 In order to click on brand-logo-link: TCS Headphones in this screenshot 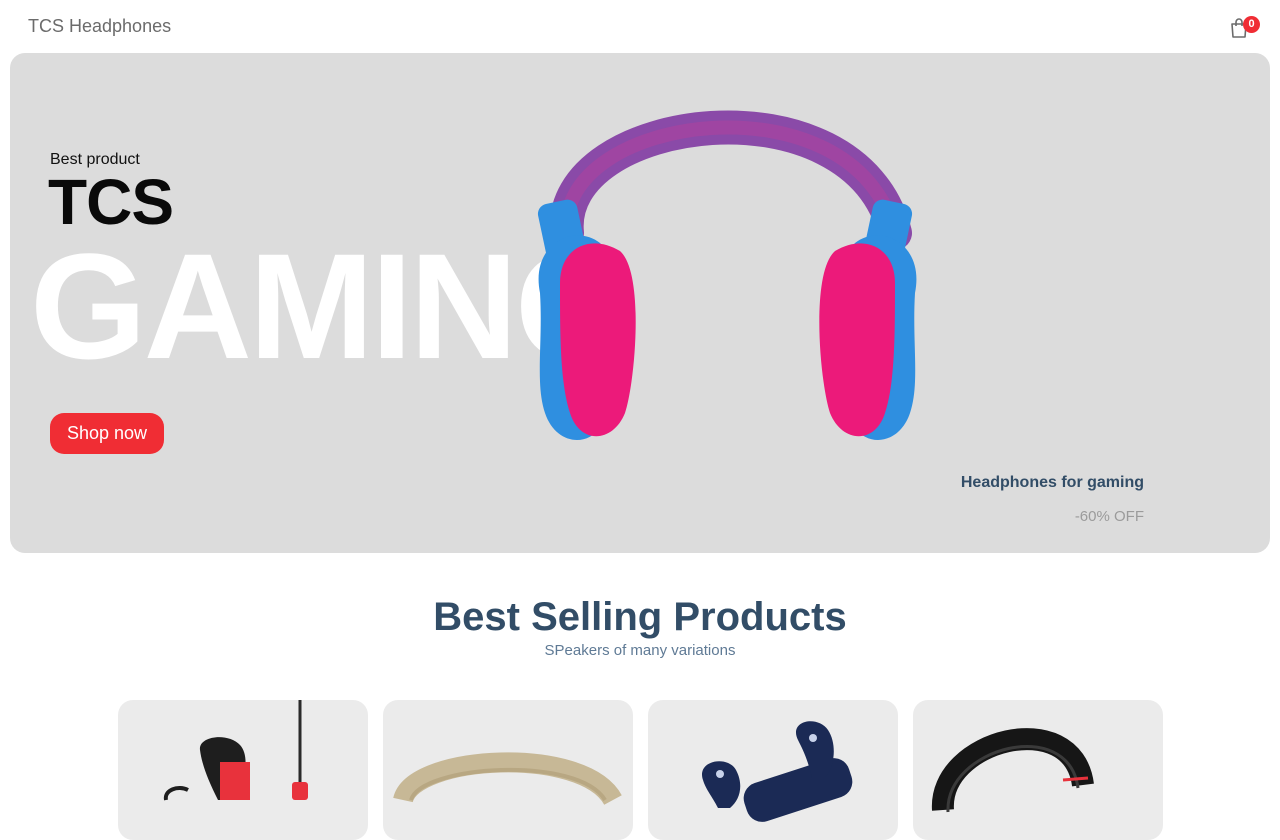, I will do `click(99, 26)`.